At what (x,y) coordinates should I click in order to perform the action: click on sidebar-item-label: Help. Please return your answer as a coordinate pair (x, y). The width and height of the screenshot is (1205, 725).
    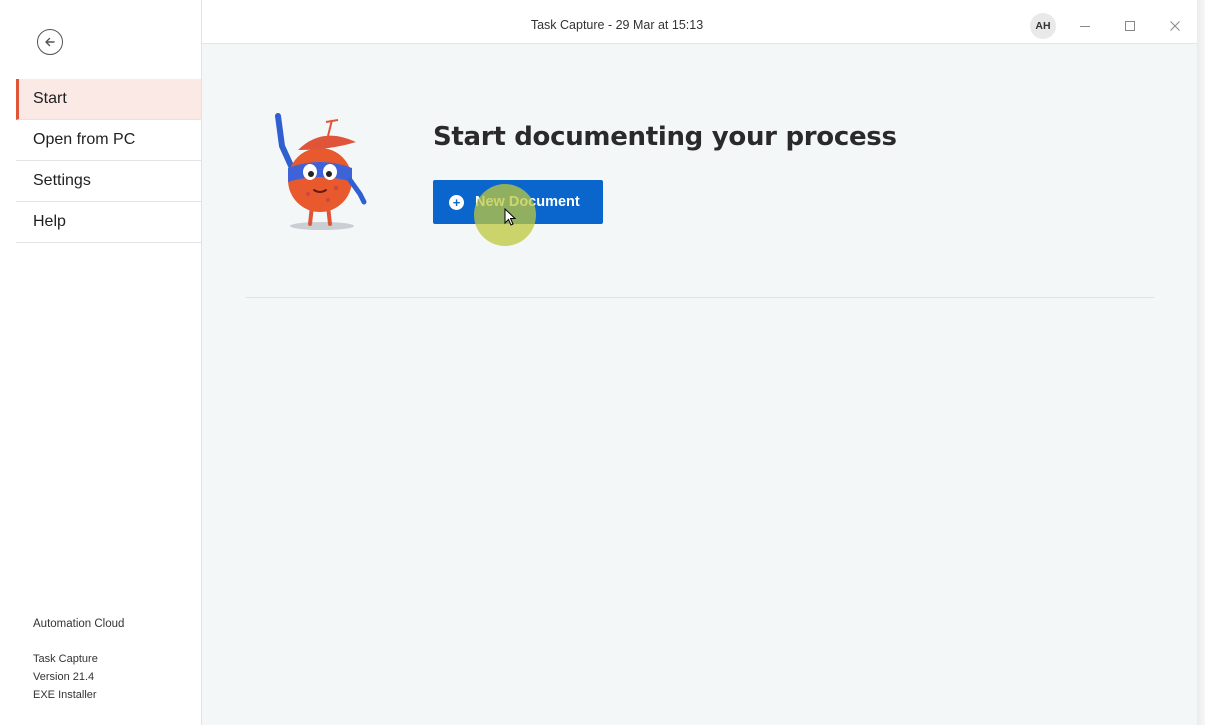
    Looking at the image, I should click on (49, 221).